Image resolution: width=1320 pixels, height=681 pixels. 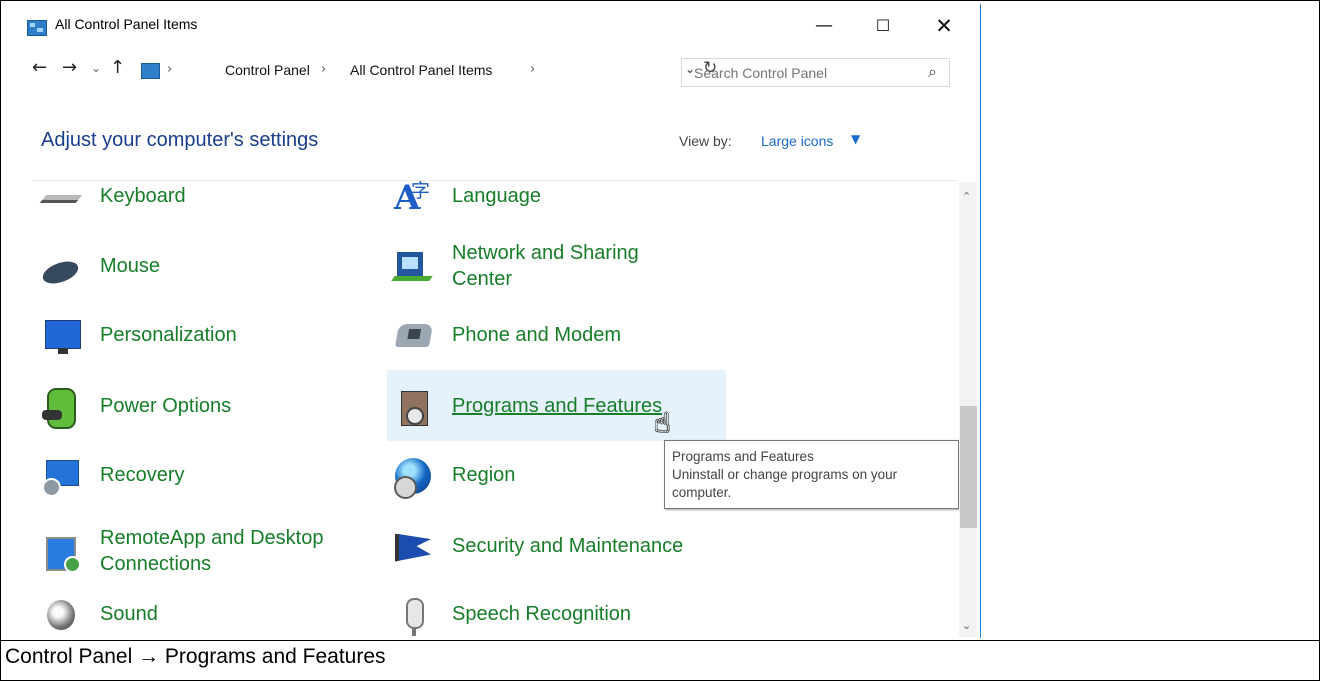 What do you see at coordinates (883, 26) in the screenshot?
I see `maximize-button: ☐` at bounding box center [883, 26].